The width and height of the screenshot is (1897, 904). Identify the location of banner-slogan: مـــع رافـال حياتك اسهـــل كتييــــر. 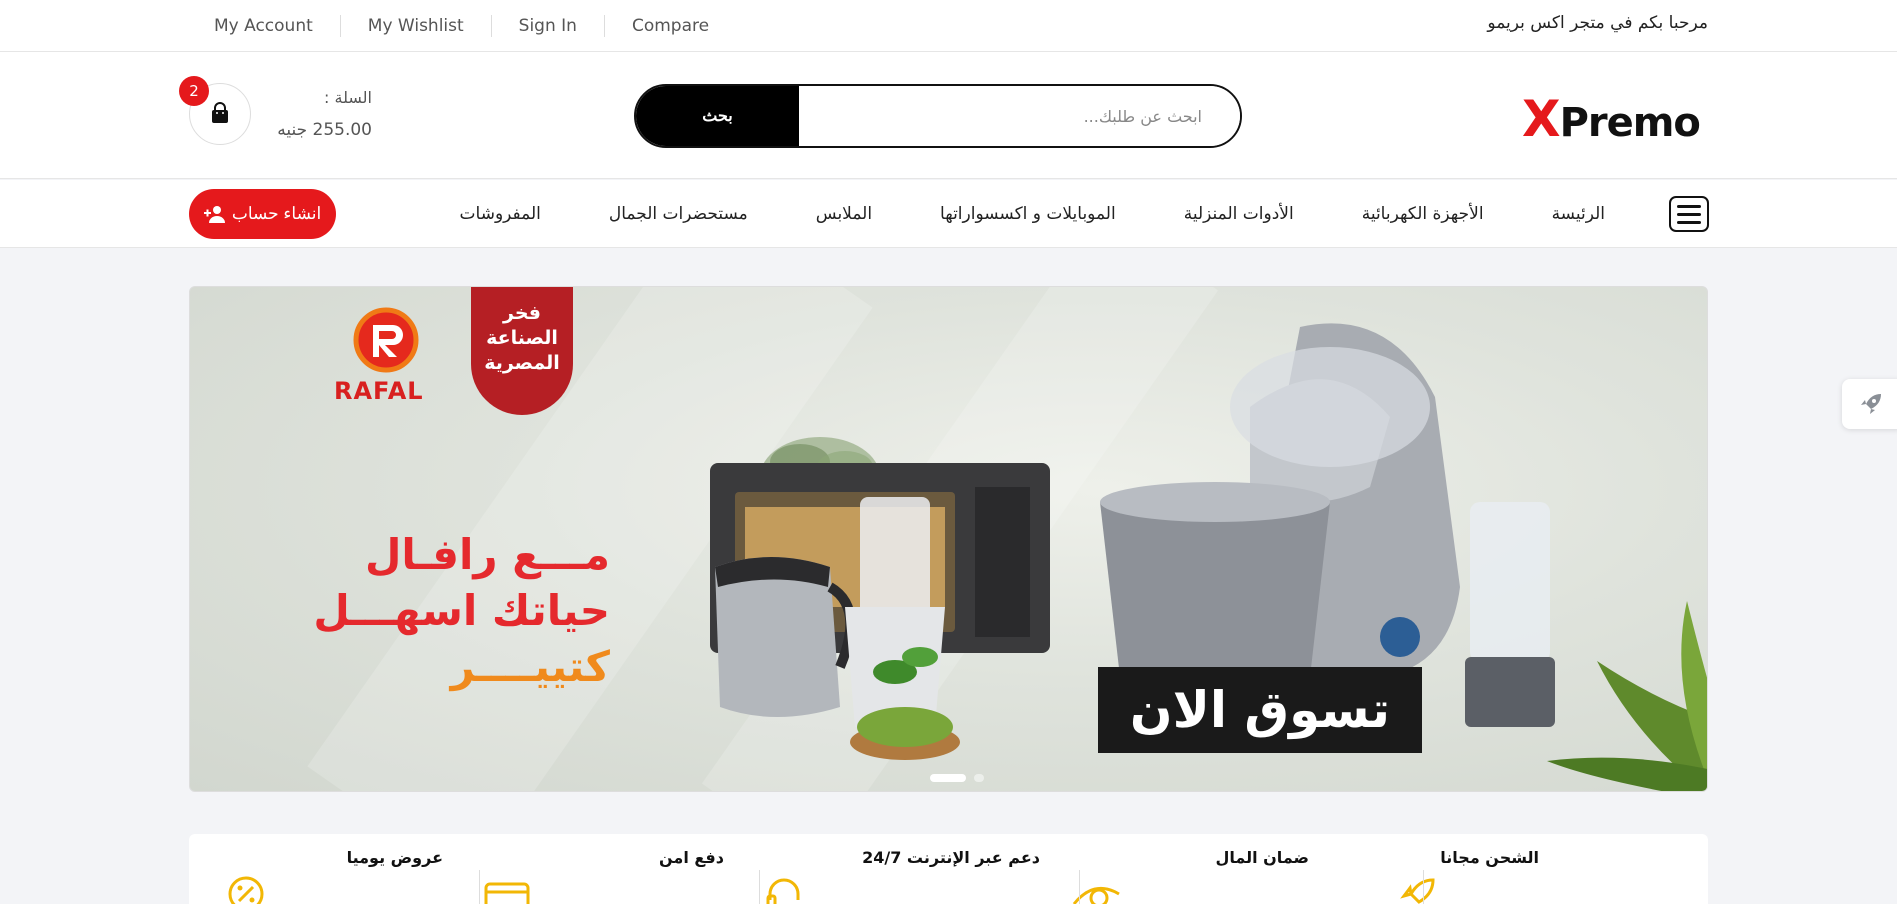
(445, 611).